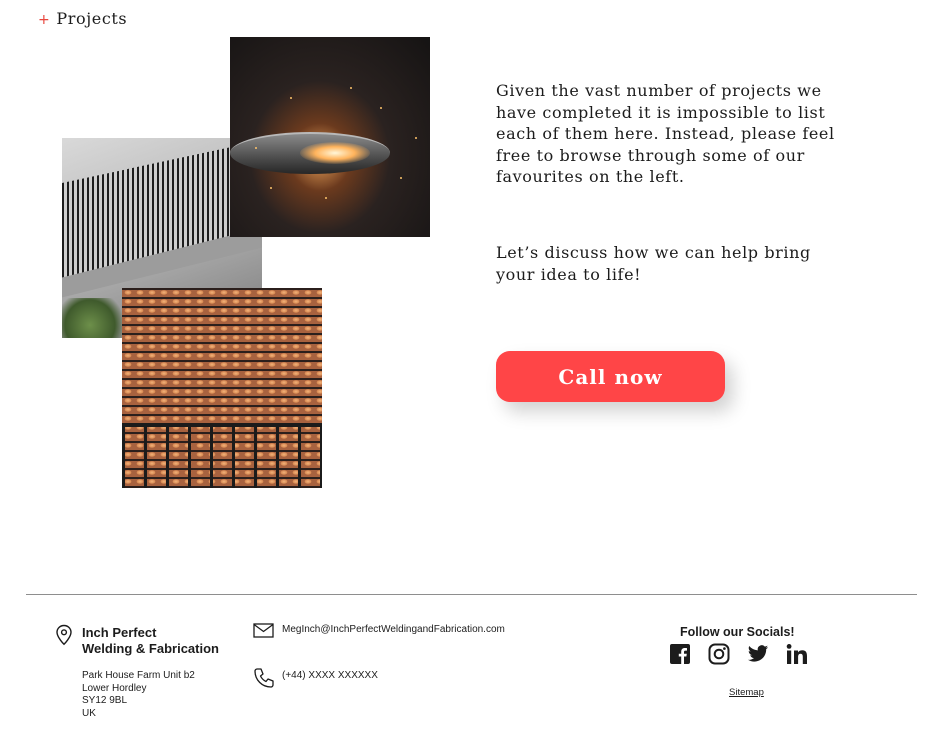 The width and height of the screenshot is (943, 752). I want to click on twitter-icon, so click(759, 655).